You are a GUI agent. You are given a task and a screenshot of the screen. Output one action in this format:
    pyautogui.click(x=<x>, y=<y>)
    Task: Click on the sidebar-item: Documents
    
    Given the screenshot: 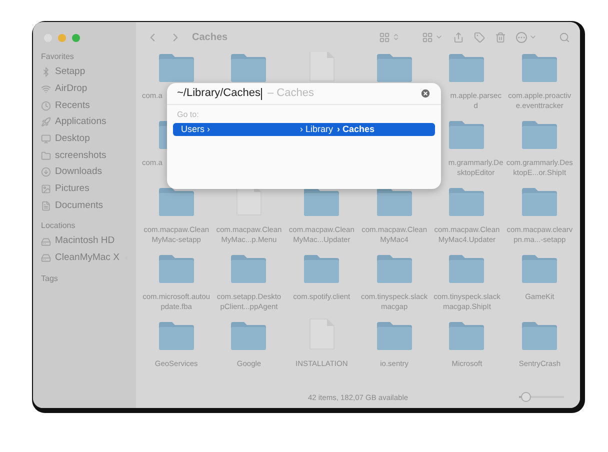 What is the action you would take?
    pyautogui.click(x=84, y=206)
    